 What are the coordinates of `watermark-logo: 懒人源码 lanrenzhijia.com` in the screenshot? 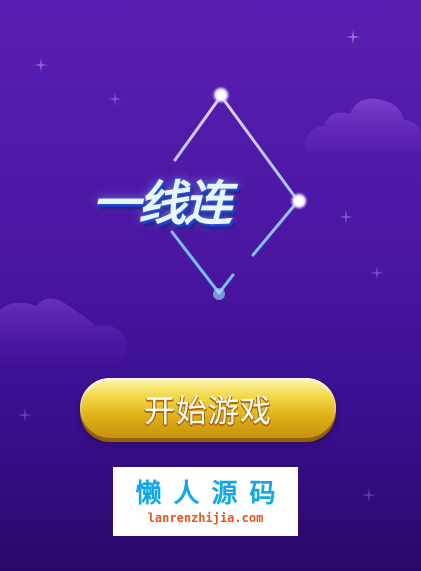 It's located at (205, 501).